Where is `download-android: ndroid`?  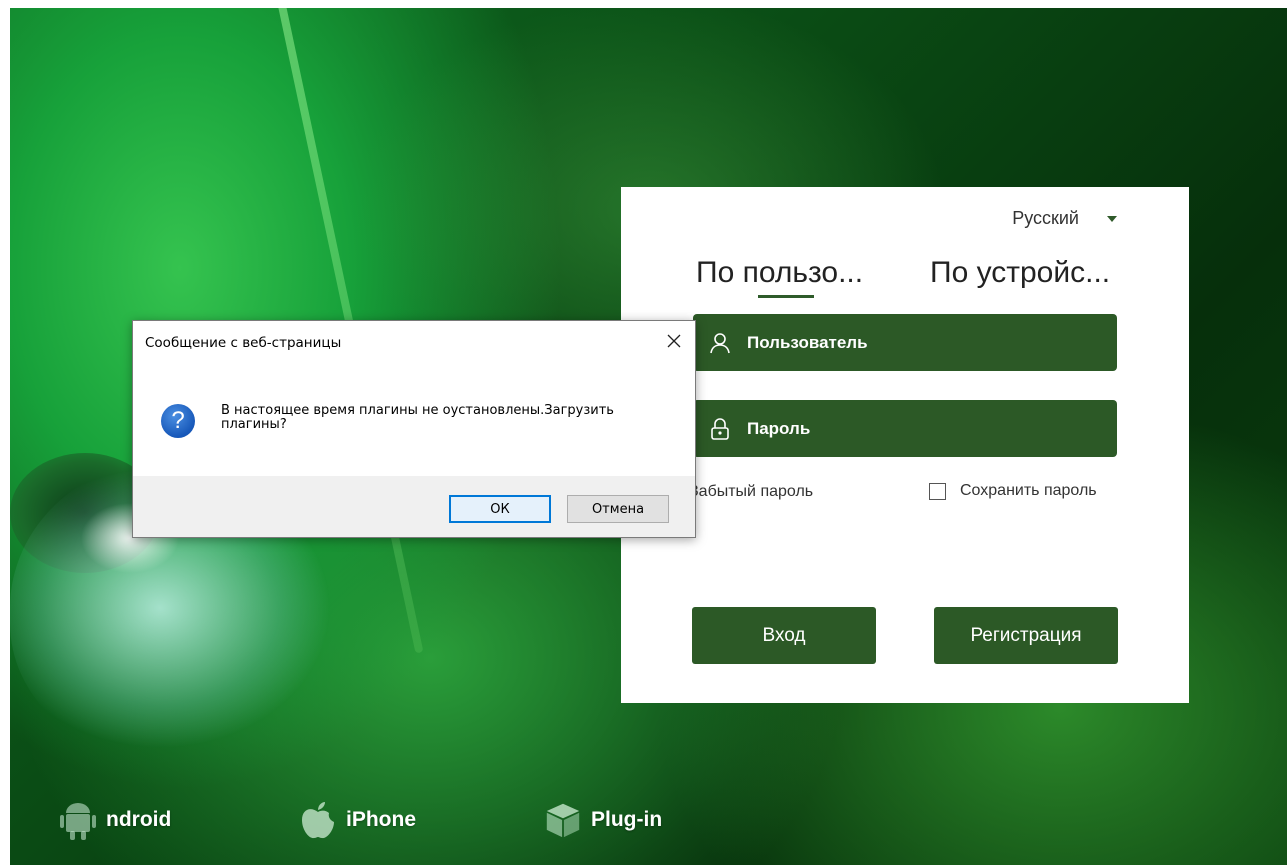
download-android: ndroid is located at coordinates (115, 820).